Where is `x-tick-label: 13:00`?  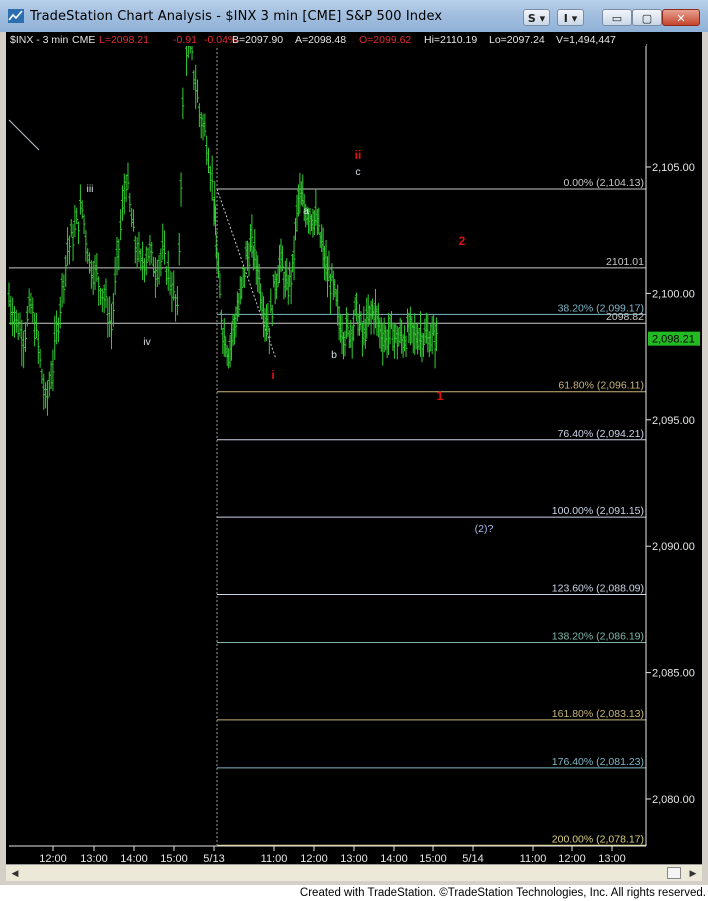
x-tick-label: 13:00 is located at coordinates (612, 858).